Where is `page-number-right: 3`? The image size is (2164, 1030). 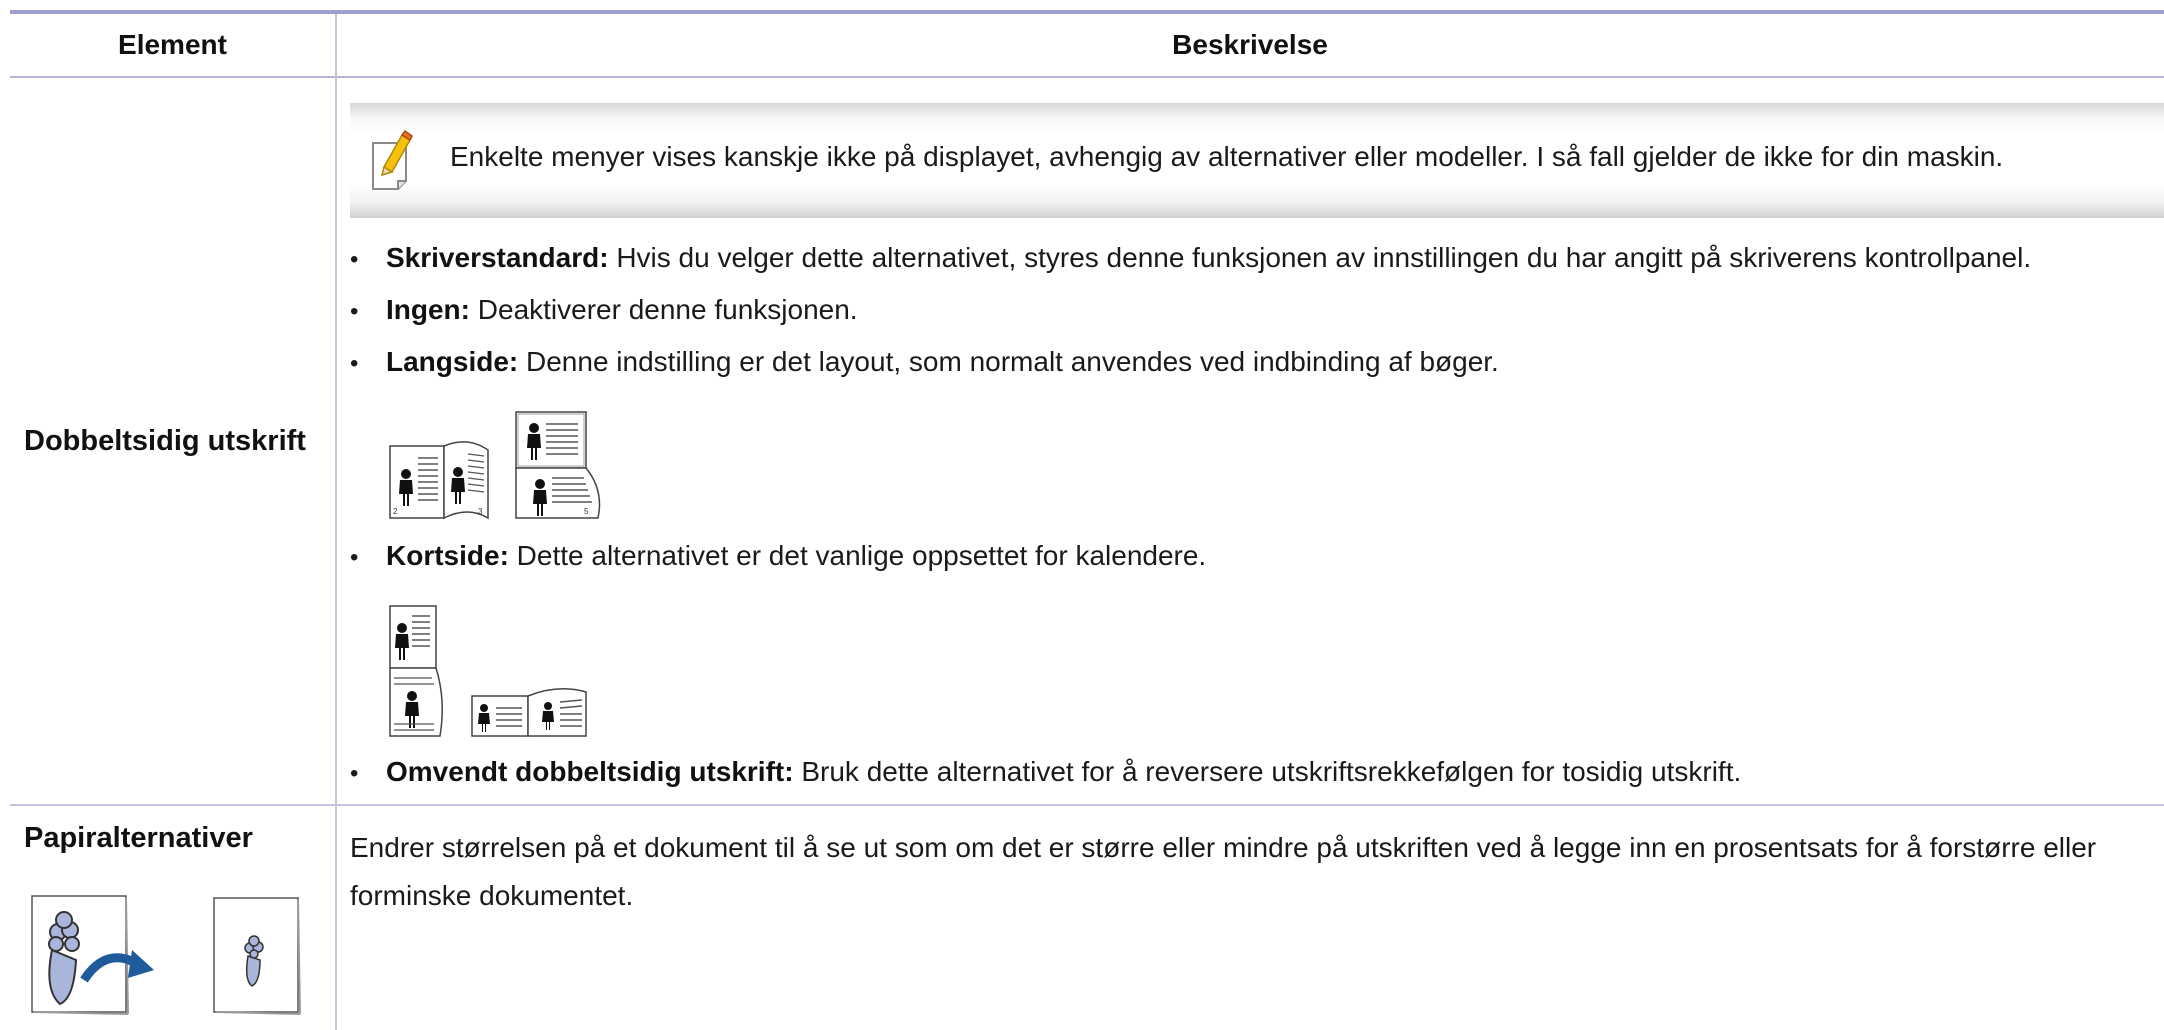 page-number-right: 3 is located at coordinates (480, 511).